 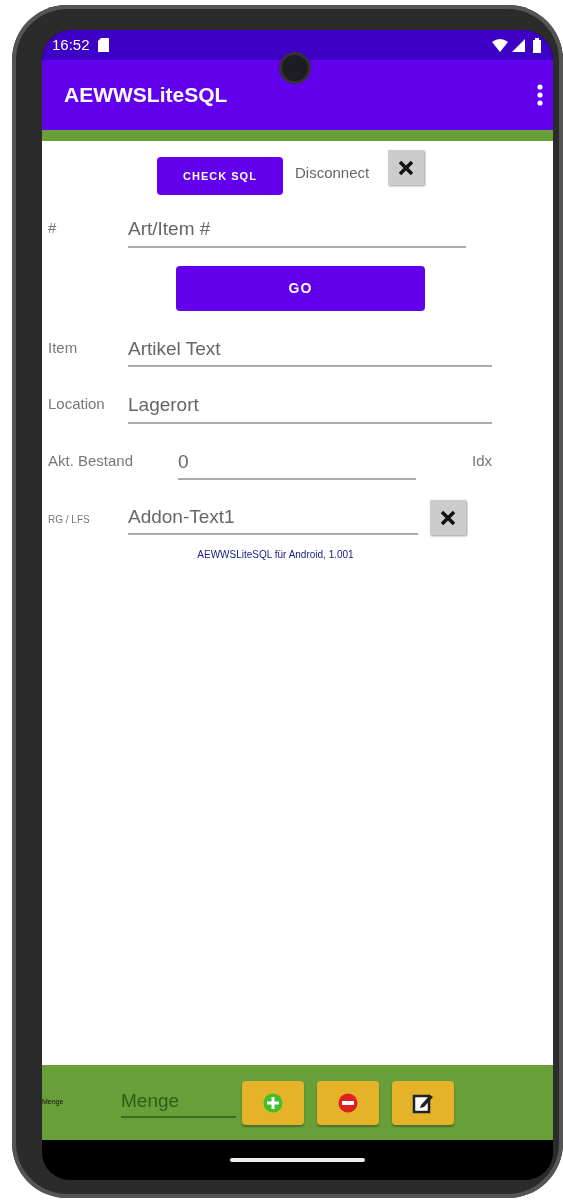 What do you see at coordinates (91, 460) in the screenshot?
I see `field-label: Akt. Bestand` at bounding box center [91, 460].